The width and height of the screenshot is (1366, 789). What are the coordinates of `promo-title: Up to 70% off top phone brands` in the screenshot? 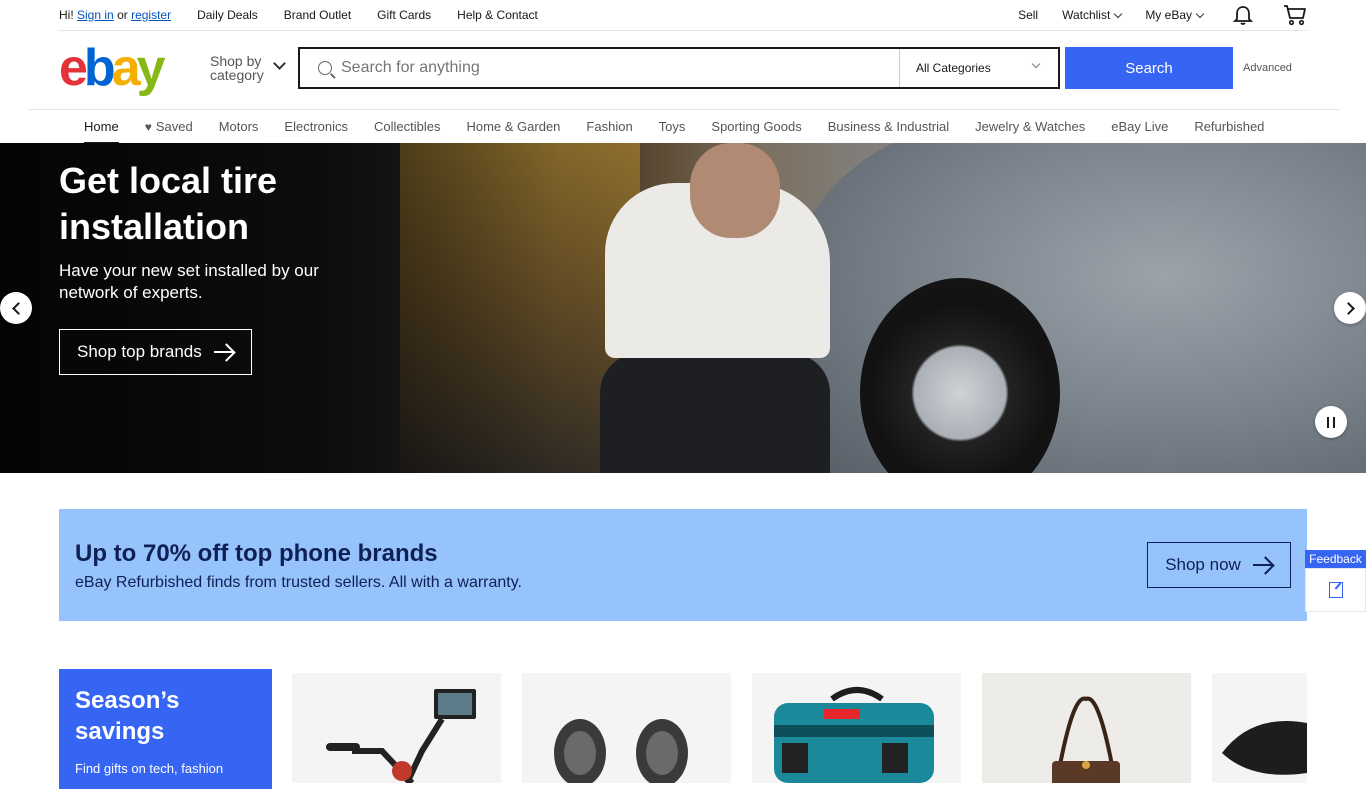 It's located at (256, 553).